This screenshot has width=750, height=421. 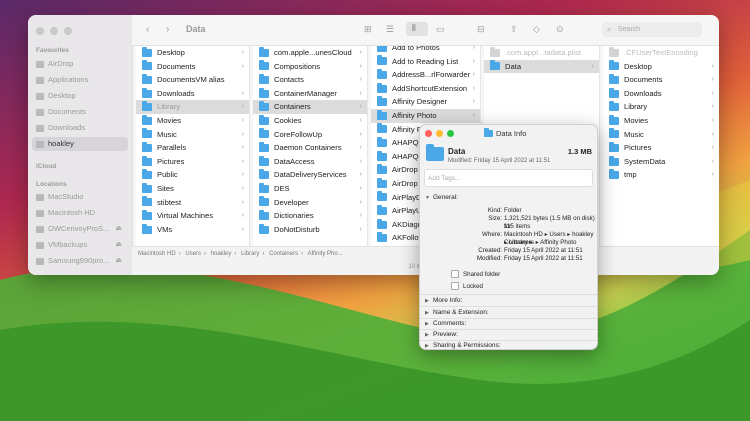 I want to click on list-view-icon: ☰, so click(x=390, y=29).